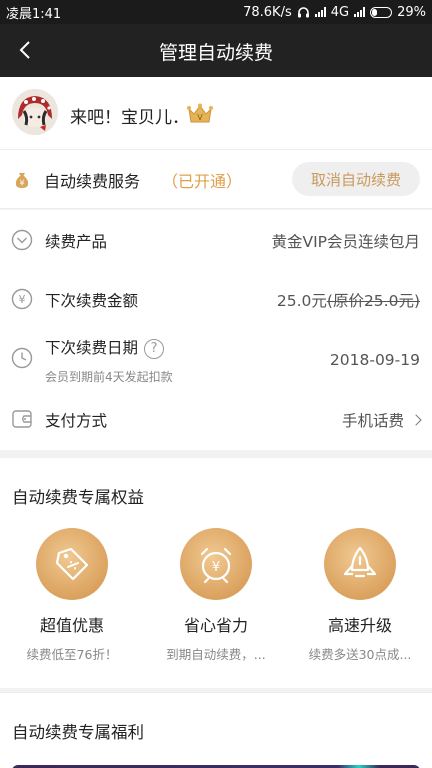 Image resolution: width=432 pixels, height=768 pixels. I want to click on status-bar: 凌晨1:41 78.6K/s 4G 29%, so click(216, 12).